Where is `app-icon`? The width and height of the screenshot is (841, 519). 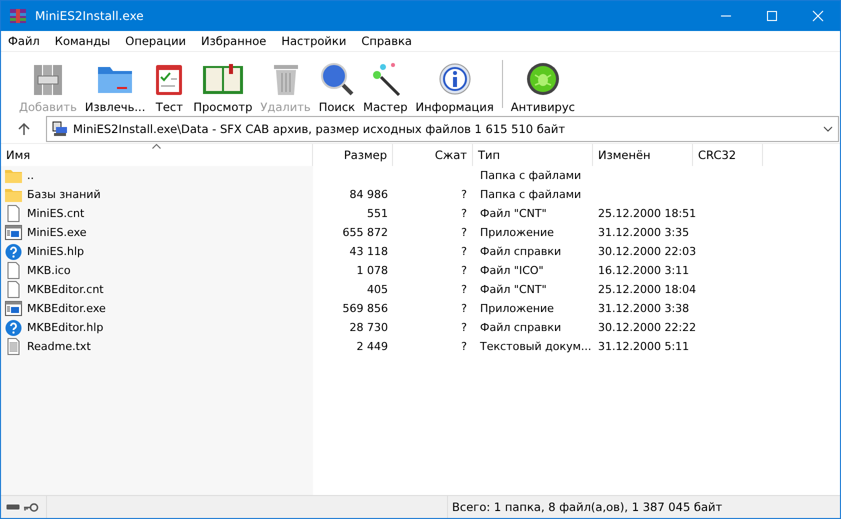
app-icon is located at coordinates (18, 16).